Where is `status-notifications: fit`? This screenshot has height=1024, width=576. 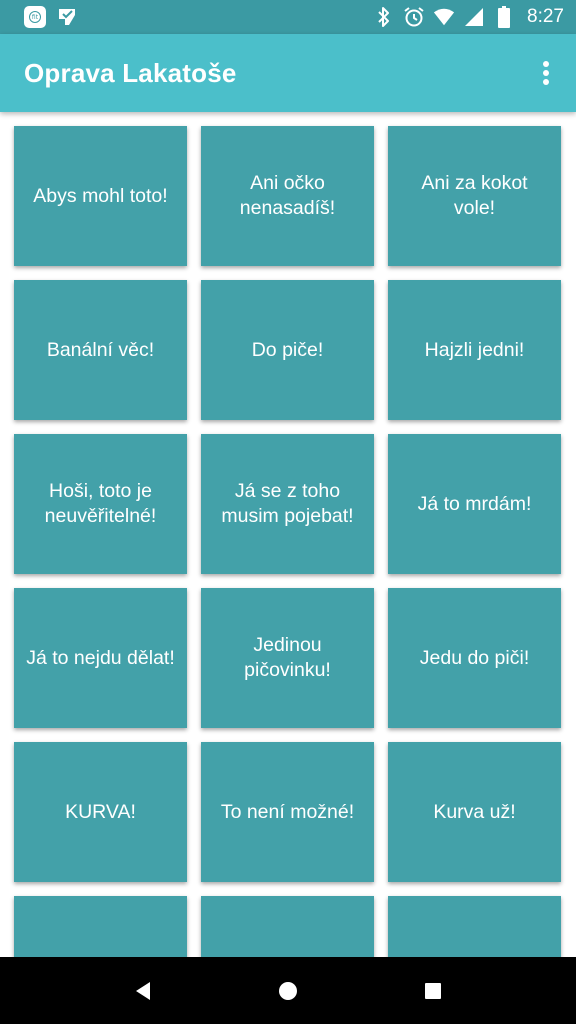
status-notifications: fit is located at coordinates (51, 17).